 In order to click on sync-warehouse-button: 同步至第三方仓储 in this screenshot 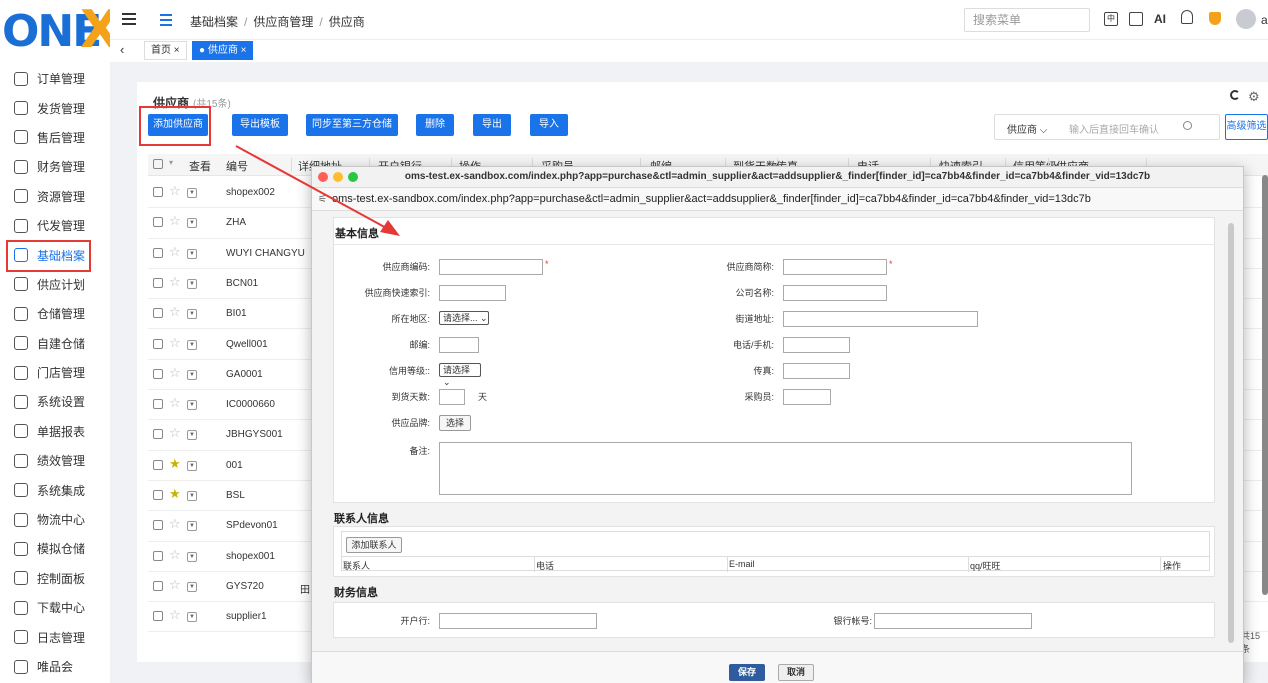, I will do `click(352, 125)`.